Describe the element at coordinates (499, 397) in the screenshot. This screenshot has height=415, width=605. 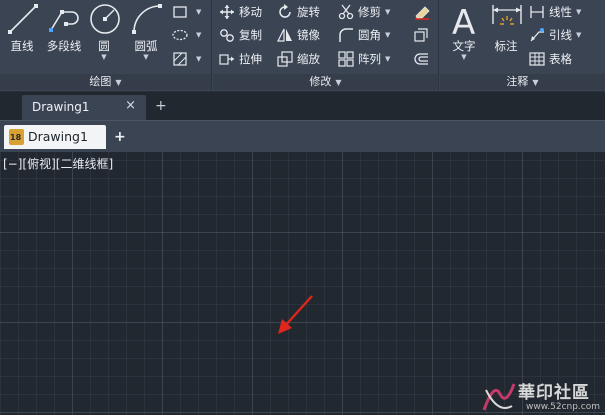
I see `watermark-logo-icon` at that location.